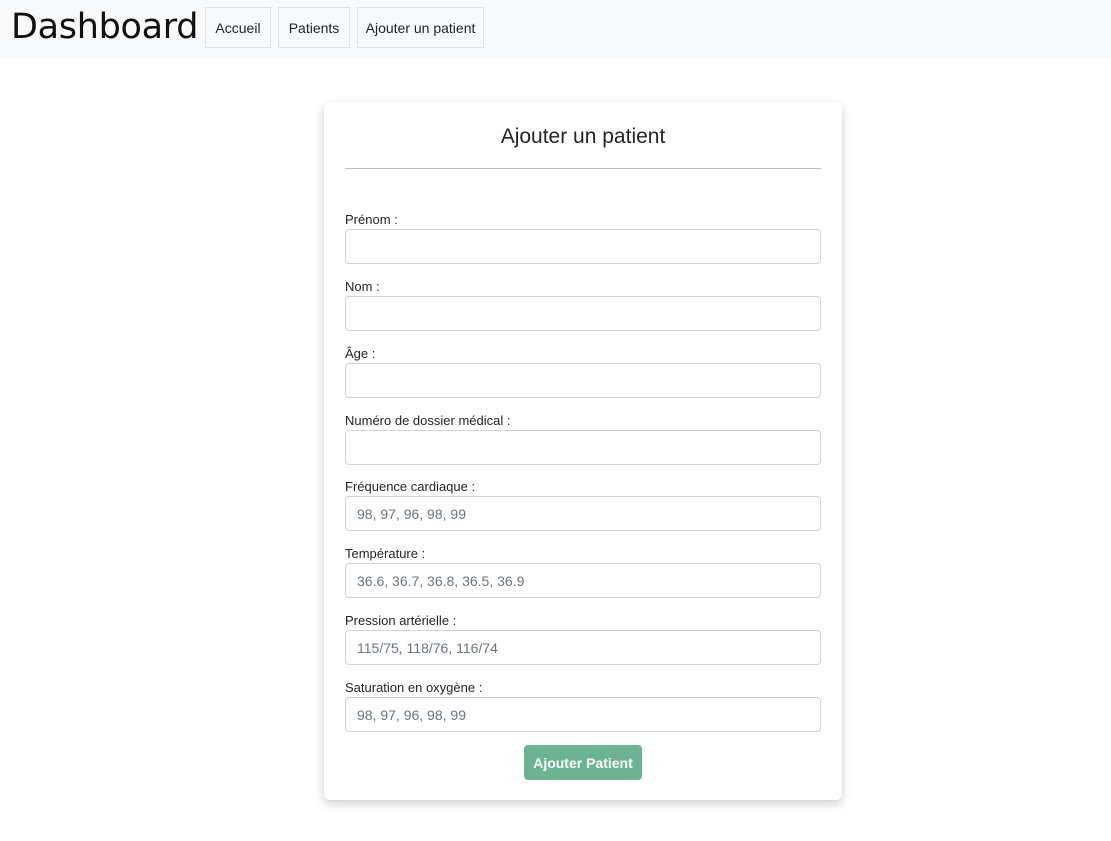  I want to click on oxygen-saturation-label: Saturation en oxygène :, so click(414, 687).